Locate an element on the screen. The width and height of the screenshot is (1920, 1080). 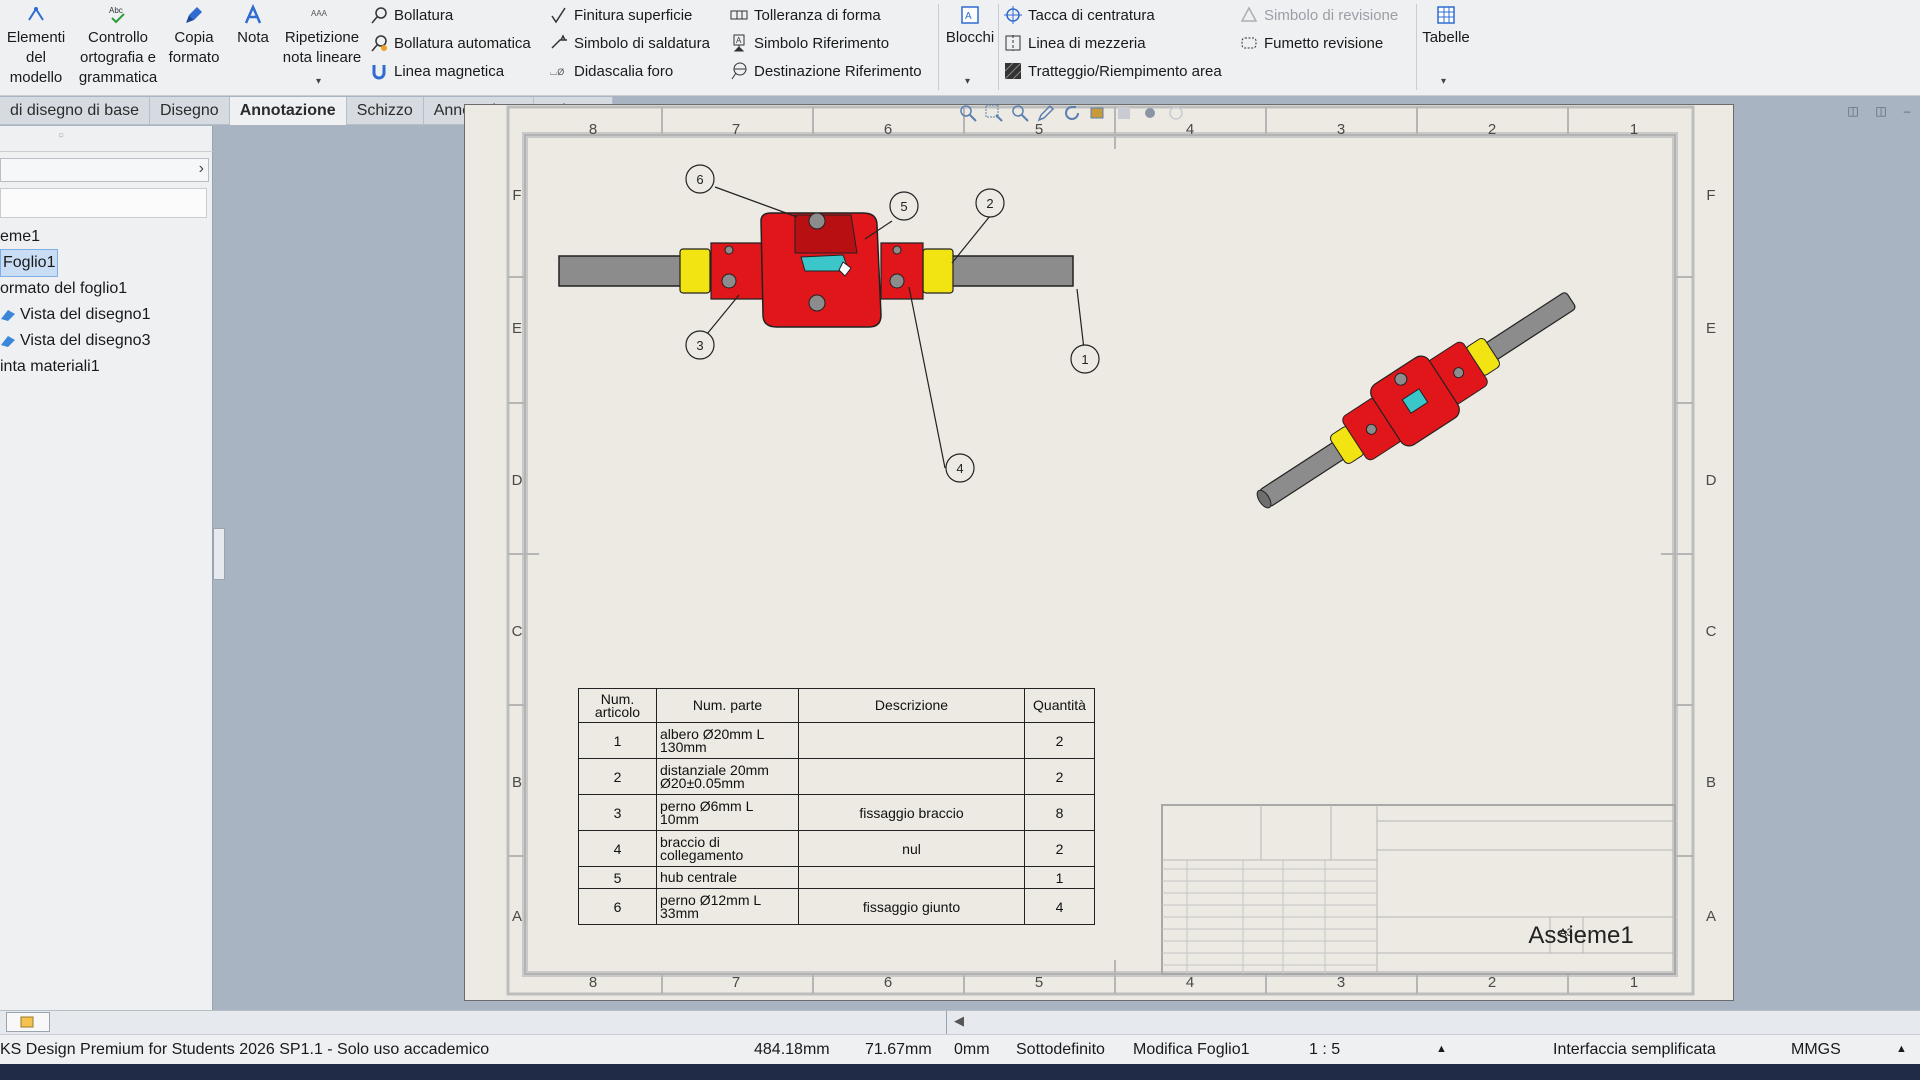
sheet-tab is located at coordinates (28, 1022).